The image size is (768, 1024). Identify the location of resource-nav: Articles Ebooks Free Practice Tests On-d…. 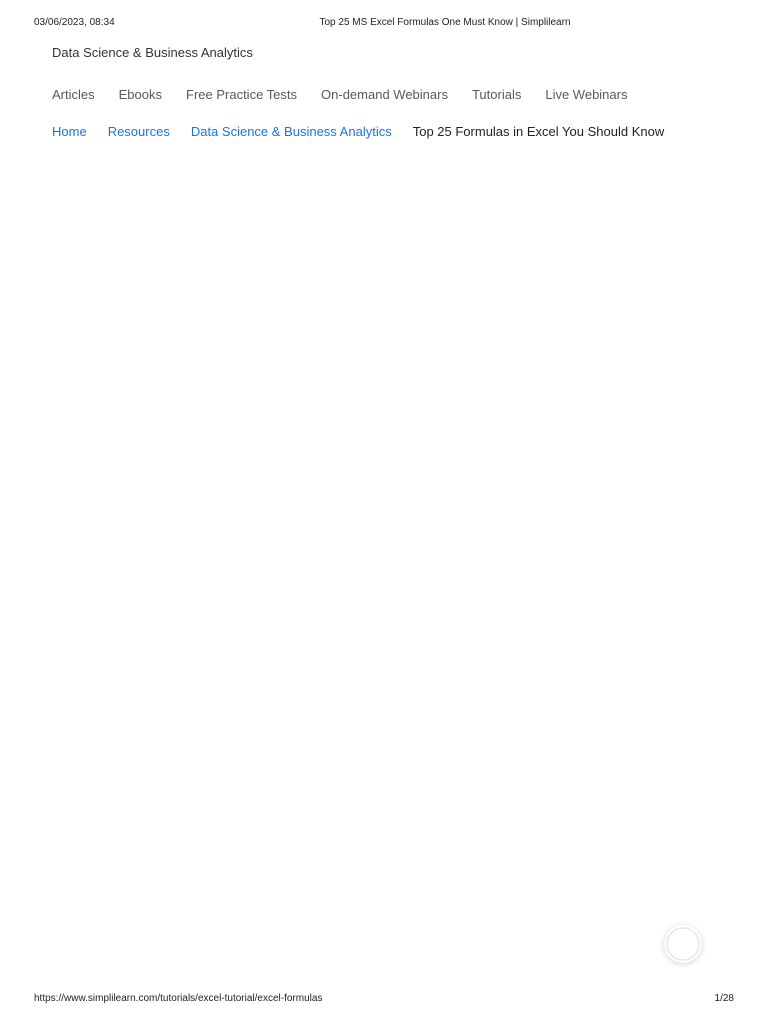
(351, 94).